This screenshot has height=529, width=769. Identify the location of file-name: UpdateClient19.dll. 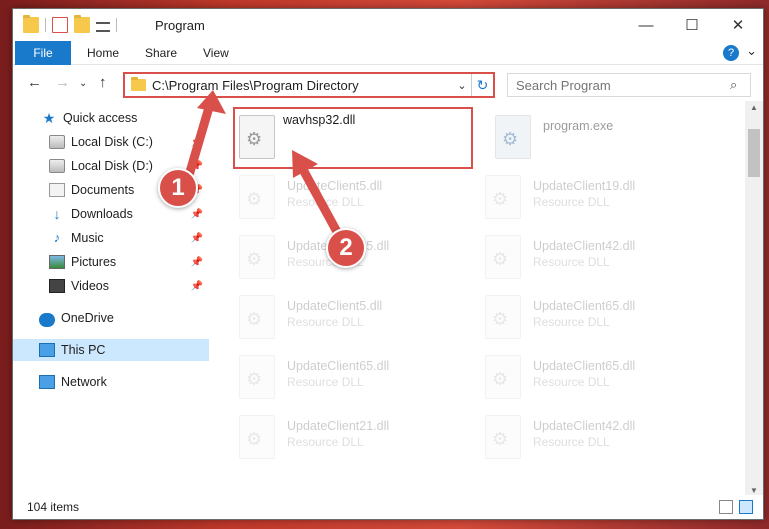
(584, 186).